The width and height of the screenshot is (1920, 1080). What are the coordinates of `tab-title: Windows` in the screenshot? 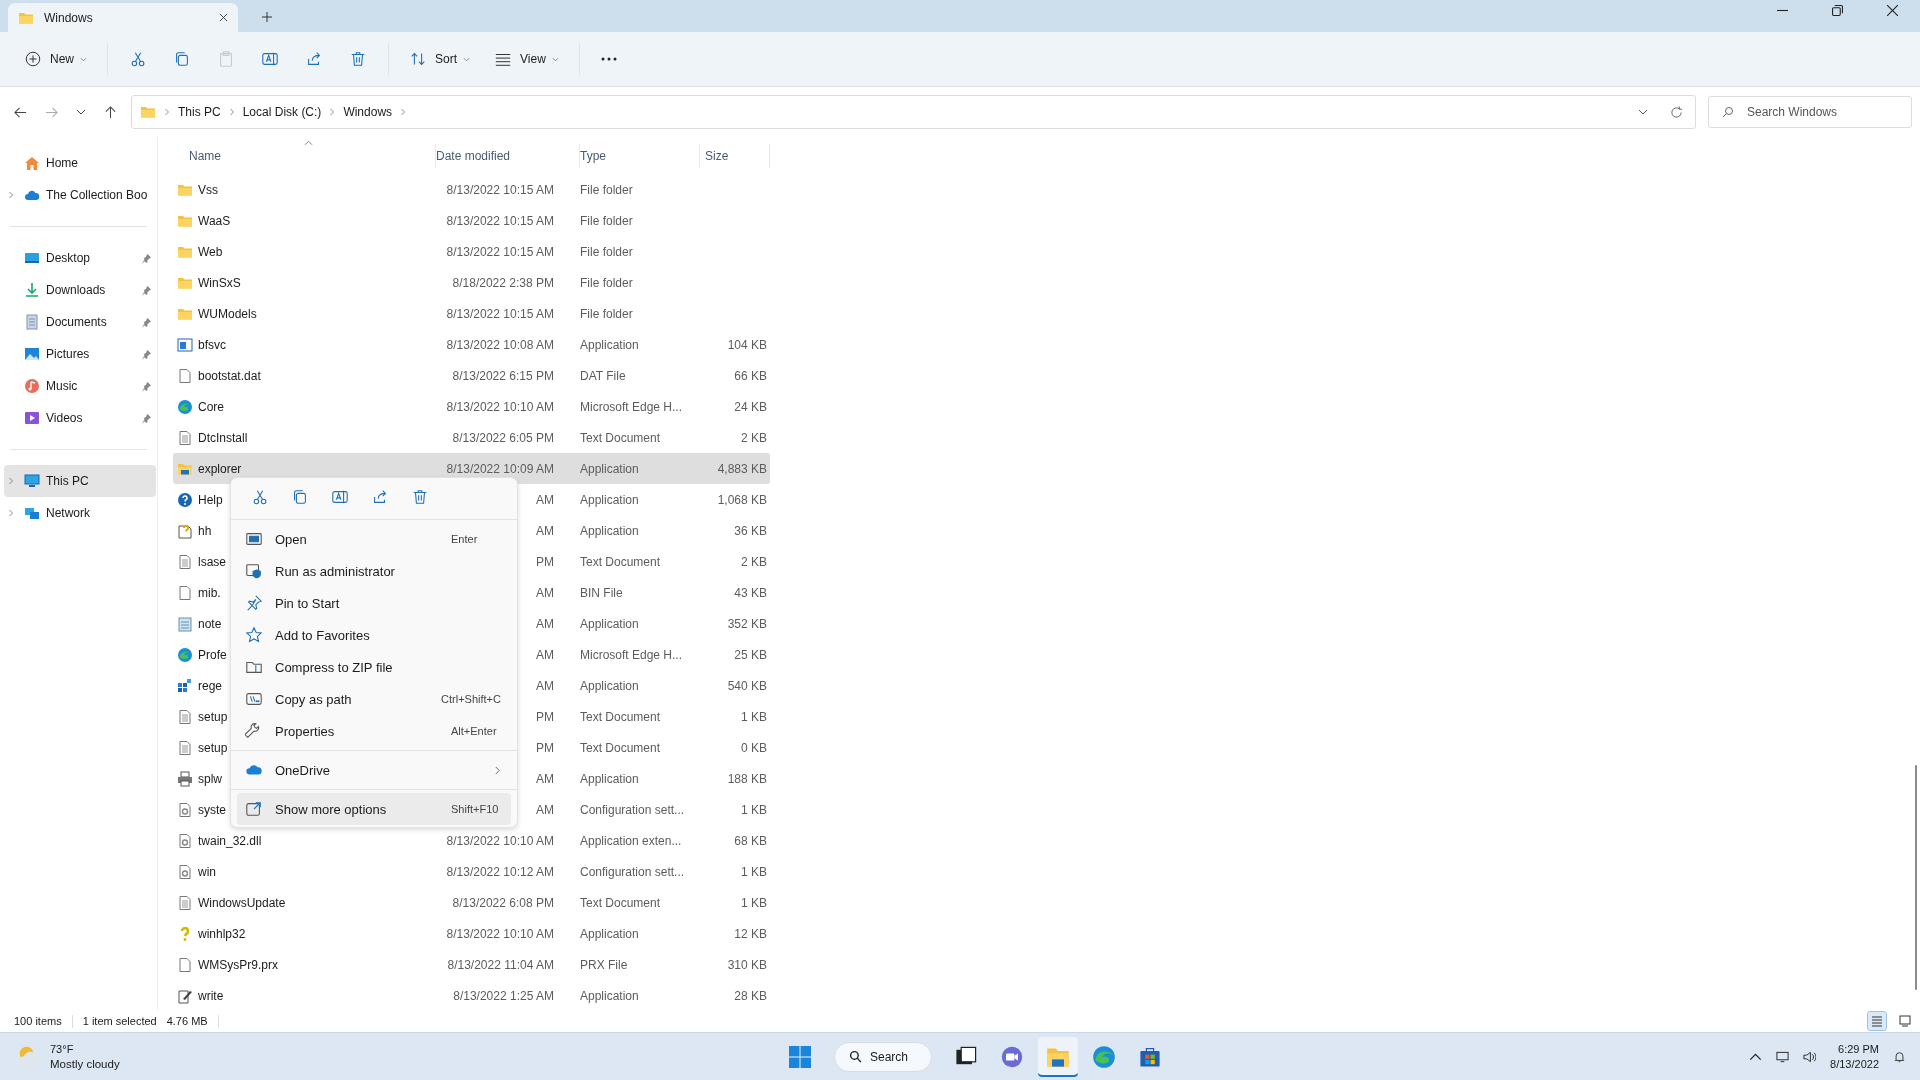 It's located at (69, 17).